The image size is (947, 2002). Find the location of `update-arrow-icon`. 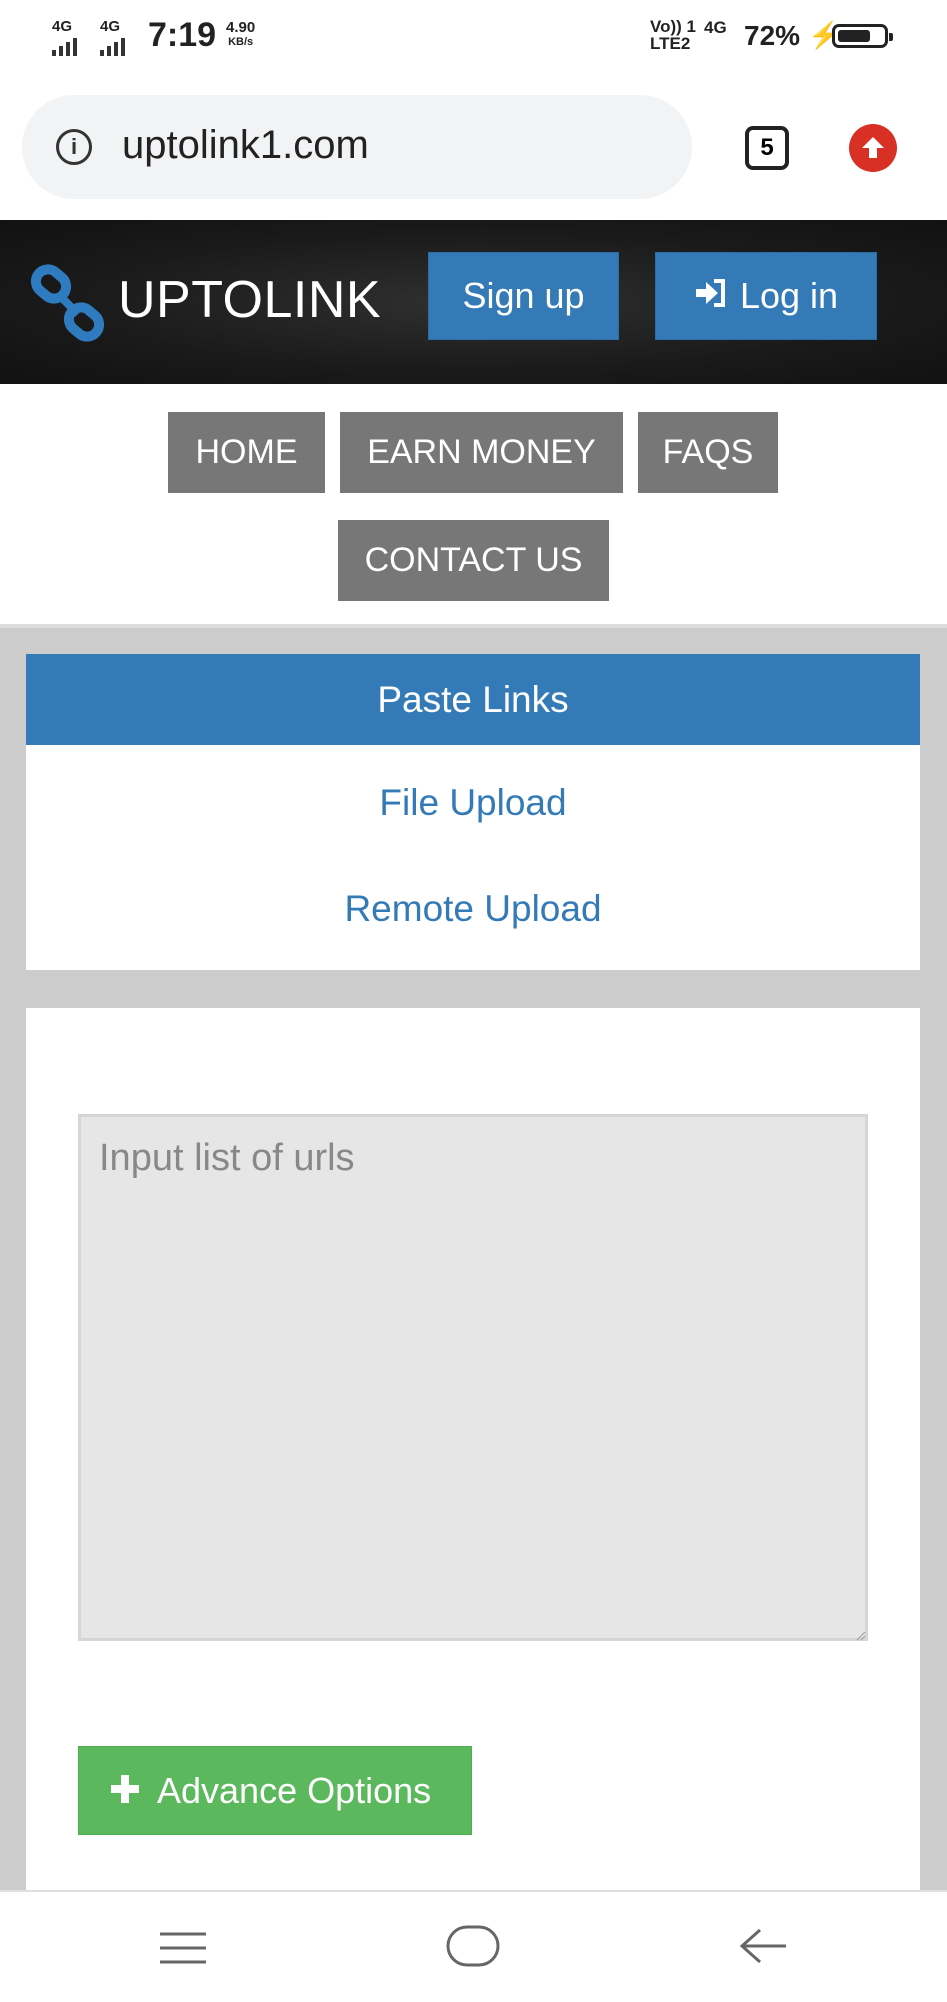

update-arrow-icon is located at coordinates (873, 148).